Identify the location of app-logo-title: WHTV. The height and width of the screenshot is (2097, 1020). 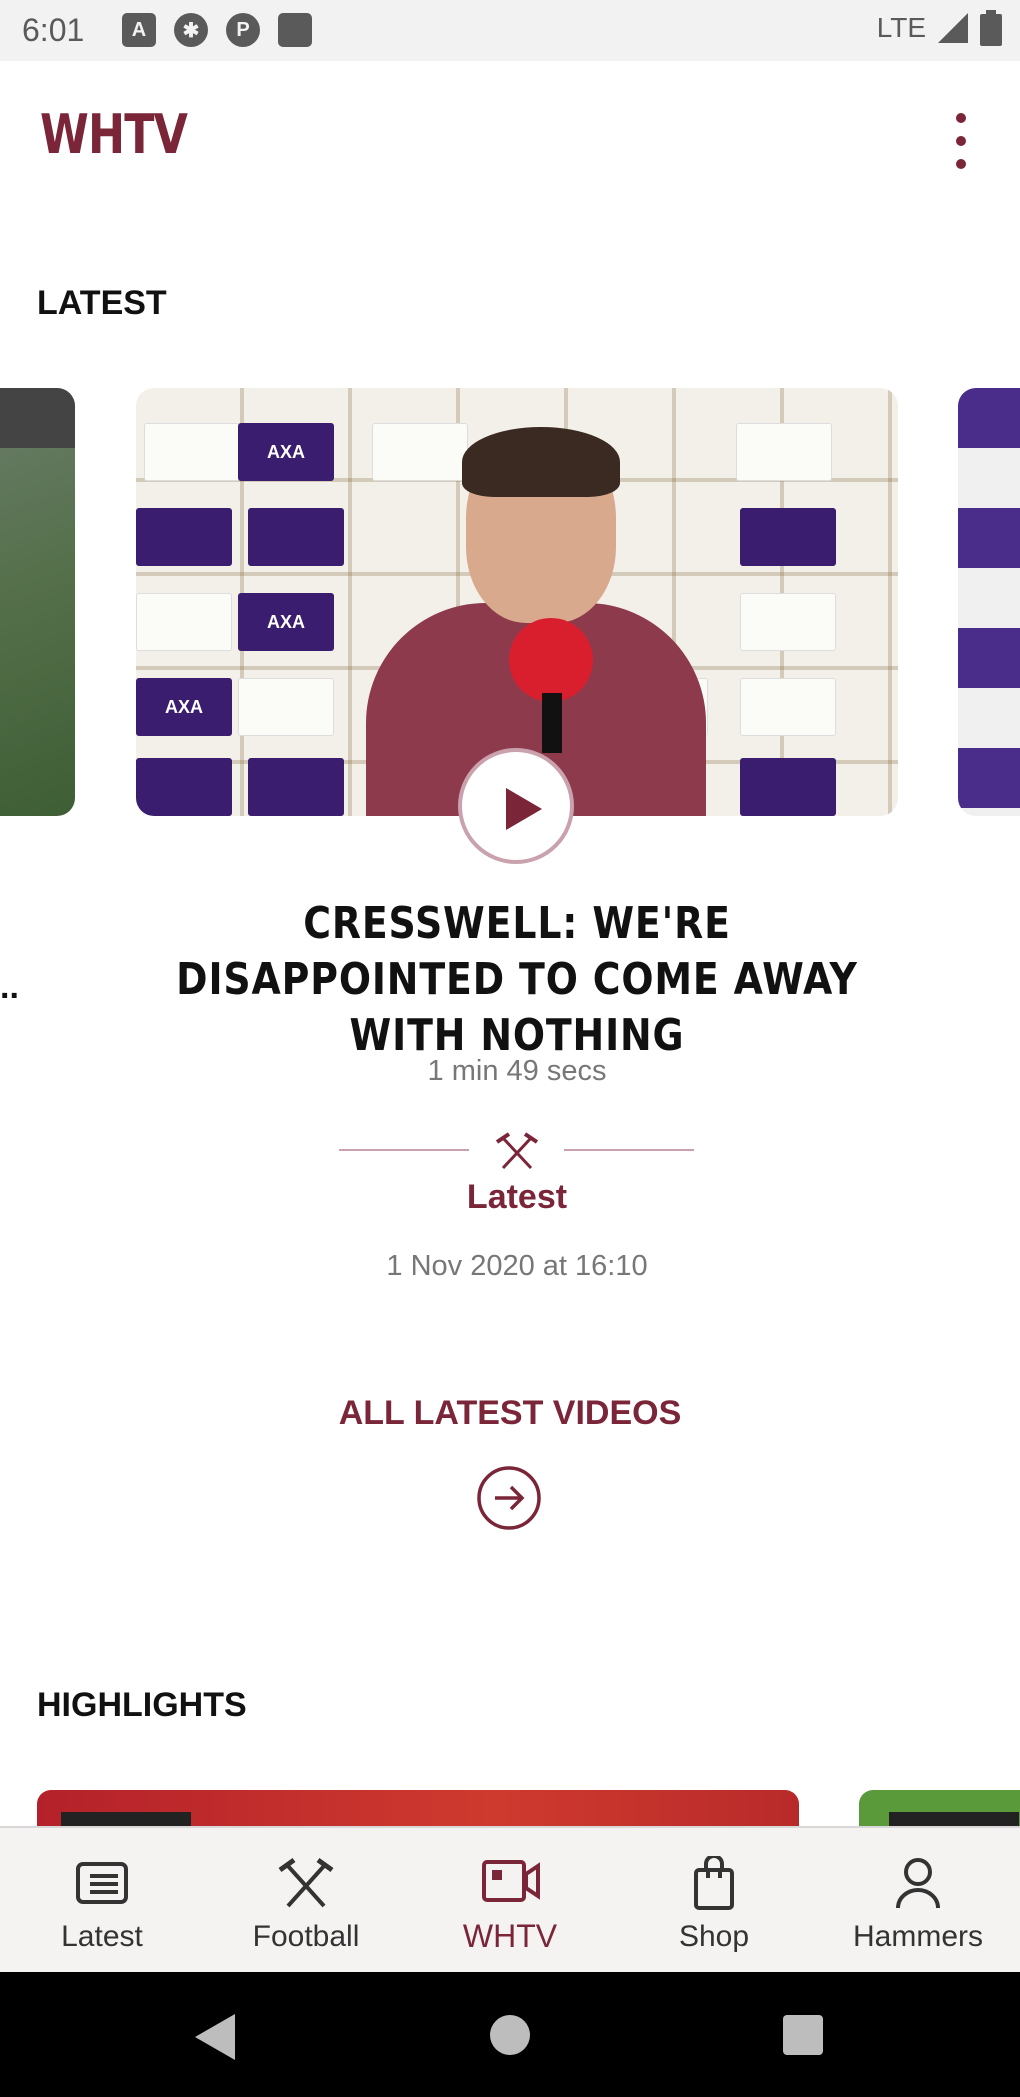
(114, 134).